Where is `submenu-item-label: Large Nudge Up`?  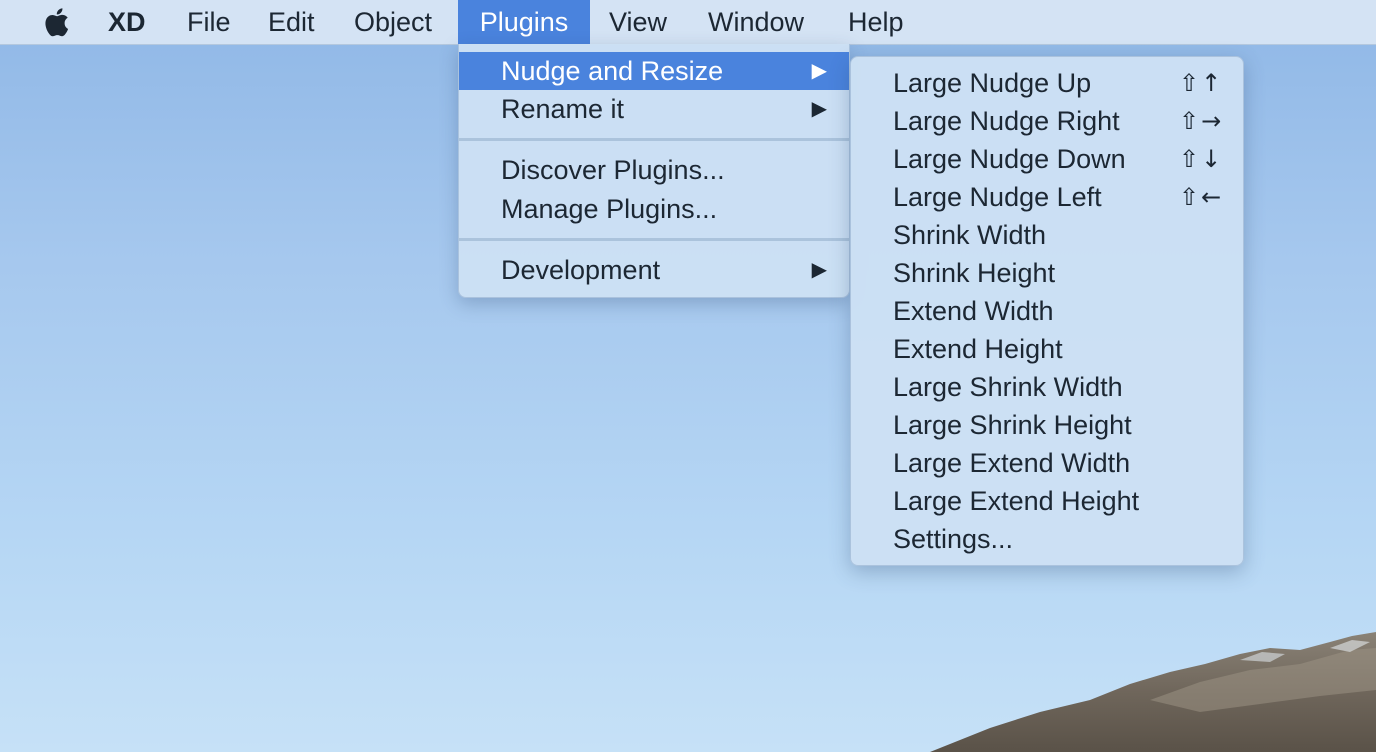 submenu-item-label: Large Nudge Up is located at coordinates (992, 83).